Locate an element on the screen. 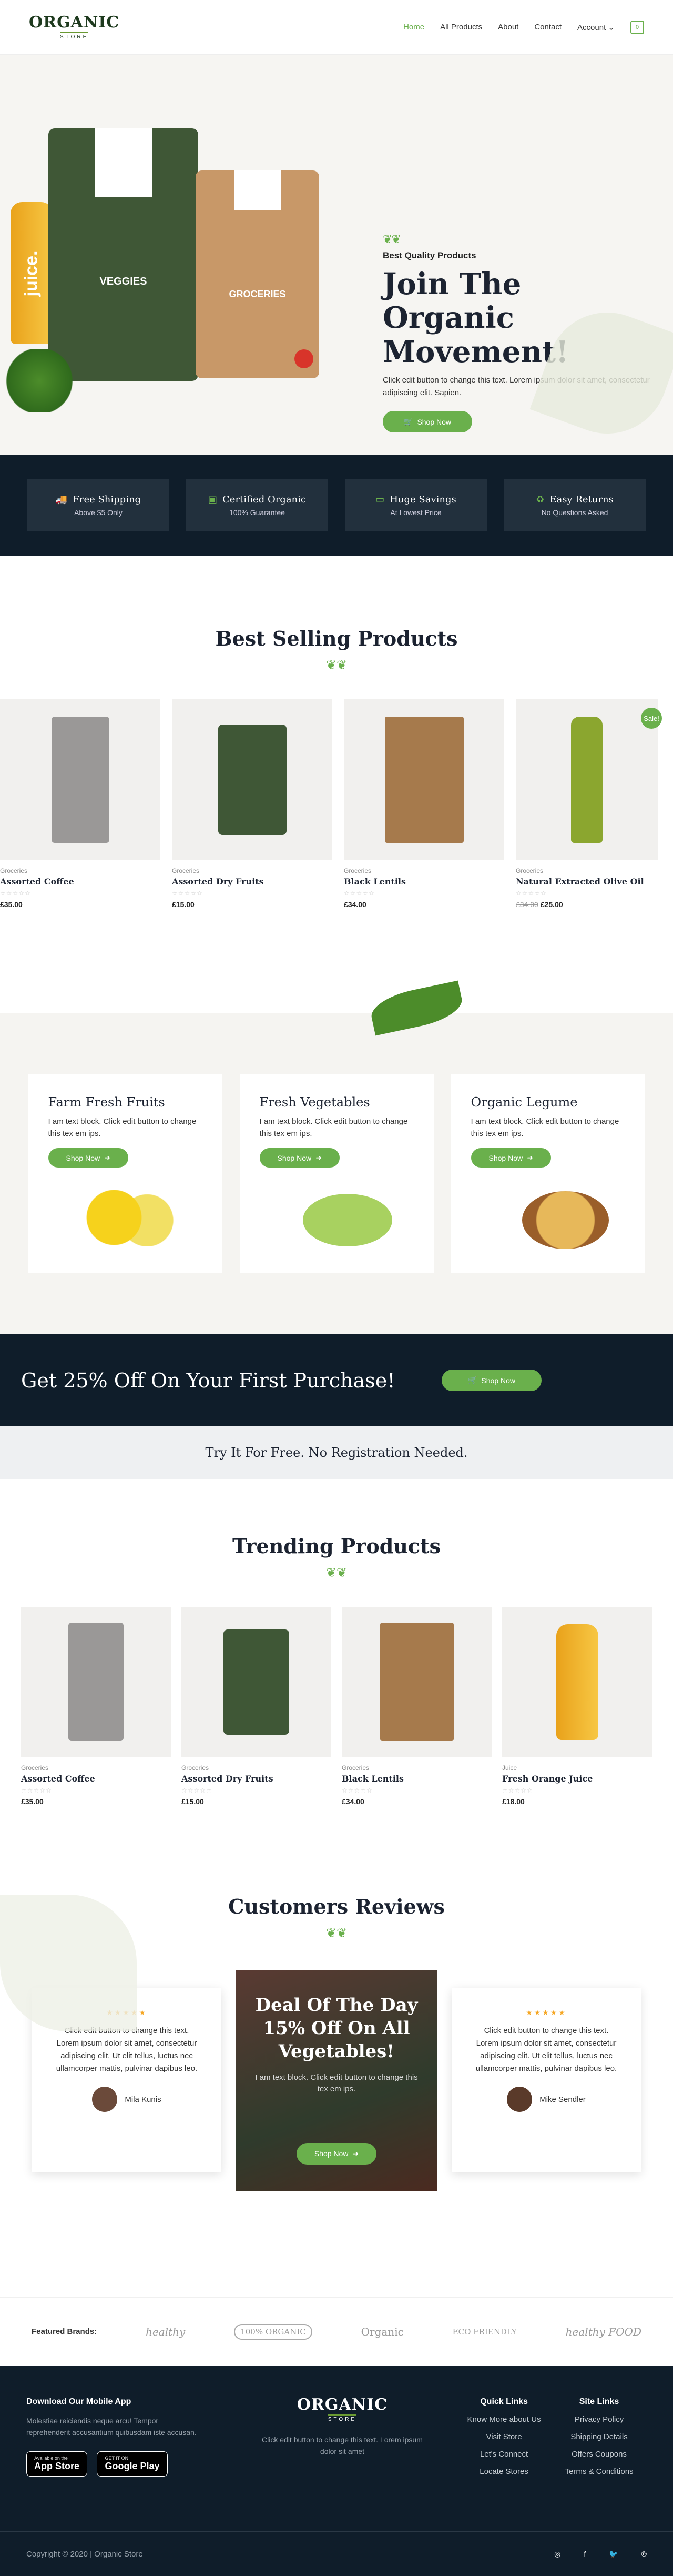 The image size is (673, 2576). footer-link: Offers Coupons is located at coordinates (599, 2455).